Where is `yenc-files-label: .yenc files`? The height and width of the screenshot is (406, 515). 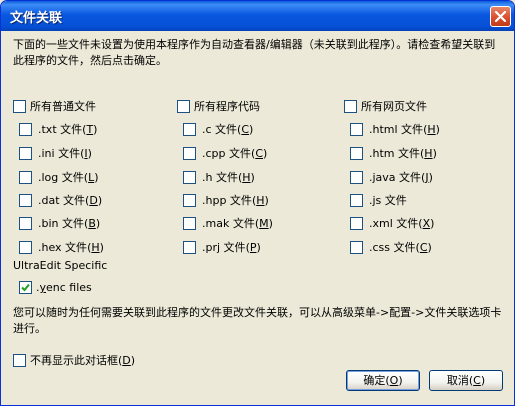
yenc-files-label: .yenc files is located at coordinates (64, 288).